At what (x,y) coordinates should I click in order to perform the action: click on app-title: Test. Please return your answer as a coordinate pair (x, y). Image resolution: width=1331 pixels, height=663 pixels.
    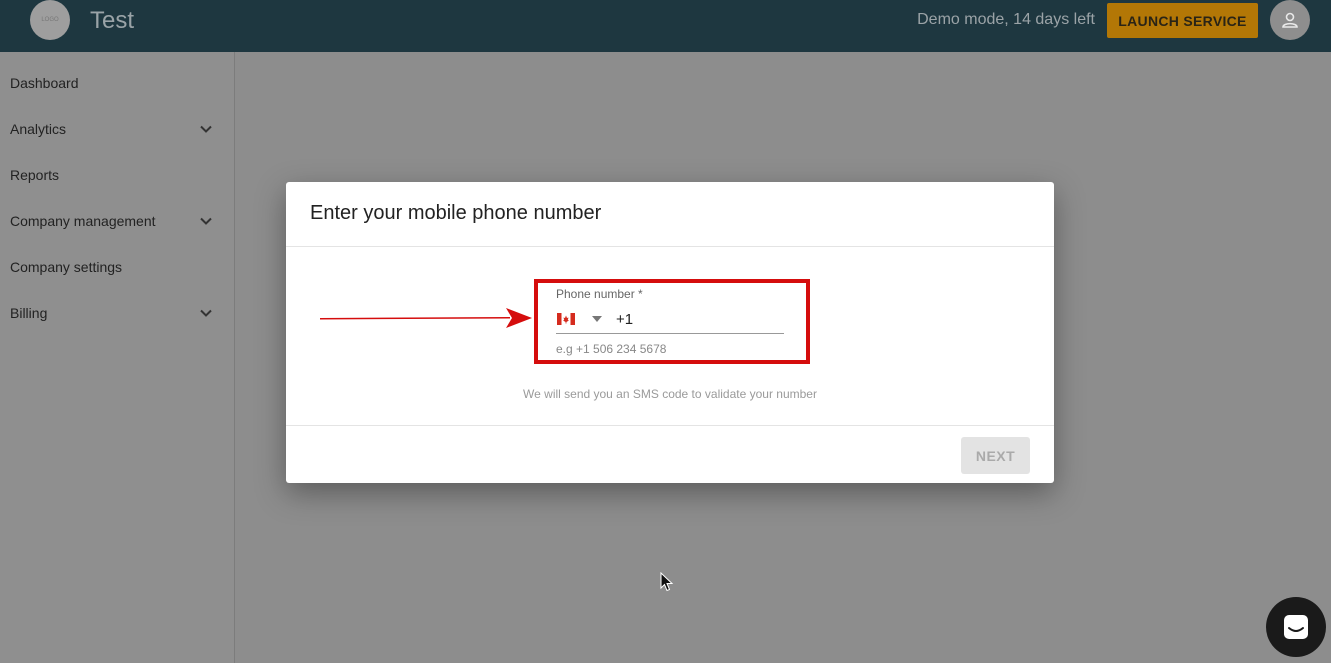
    Looking at the image, I should click on (112, 20).